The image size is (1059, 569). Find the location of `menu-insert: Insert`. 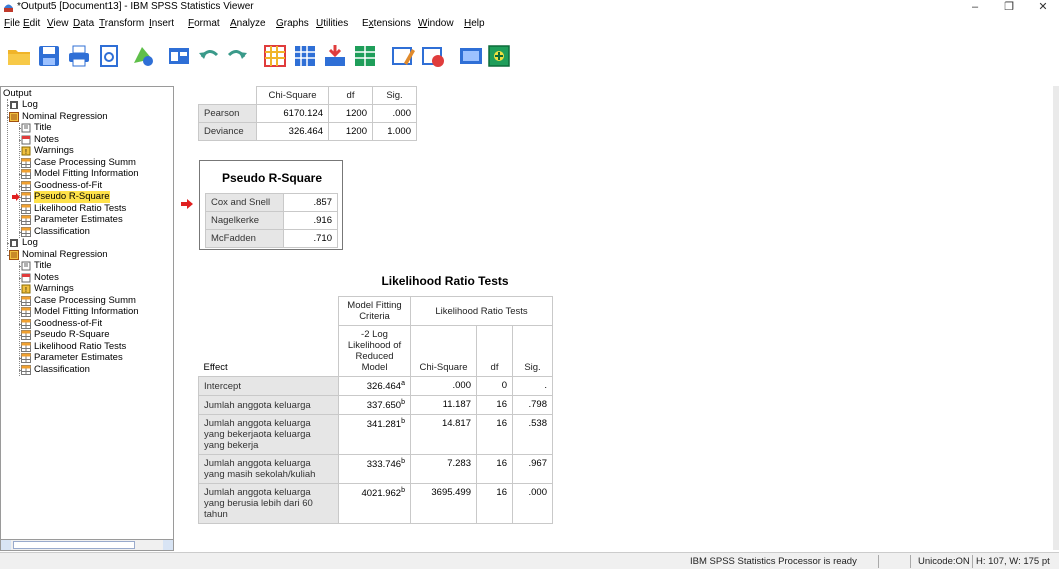

menu-insert: Insert is located at coordinates (161, 23).